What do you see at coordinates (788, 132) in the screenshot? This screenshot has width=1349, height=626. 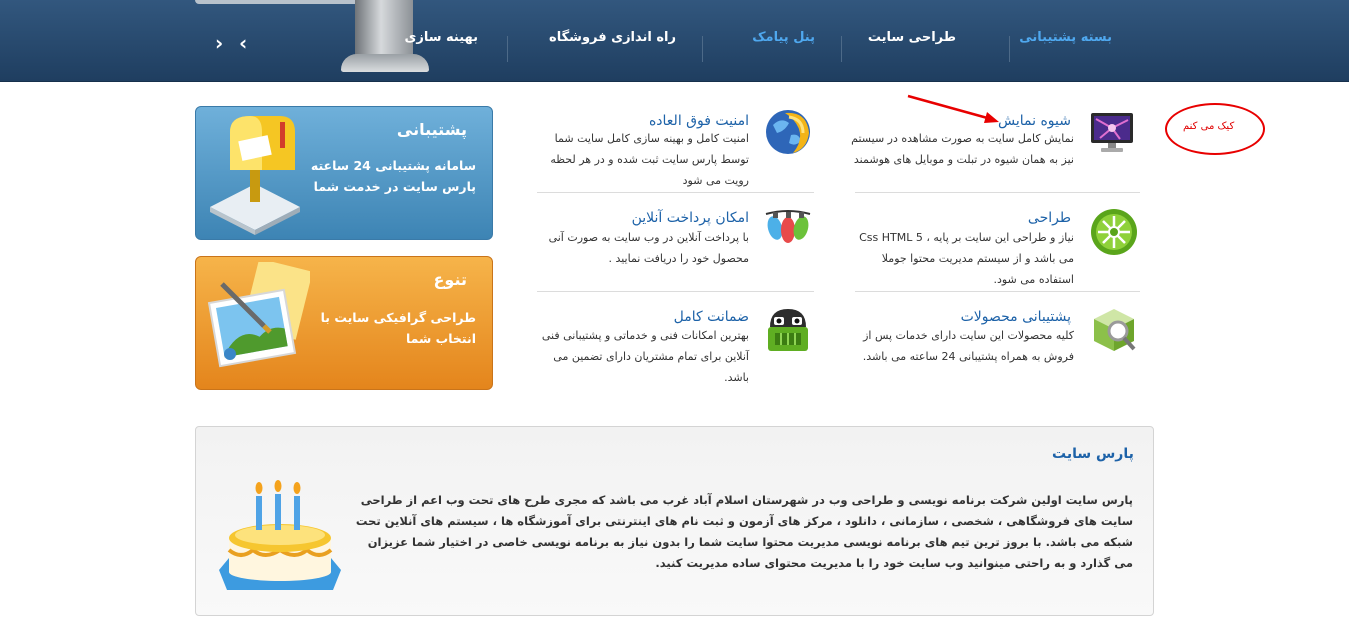 I see `globe-shield-icon` at bounding box center [788, 132].